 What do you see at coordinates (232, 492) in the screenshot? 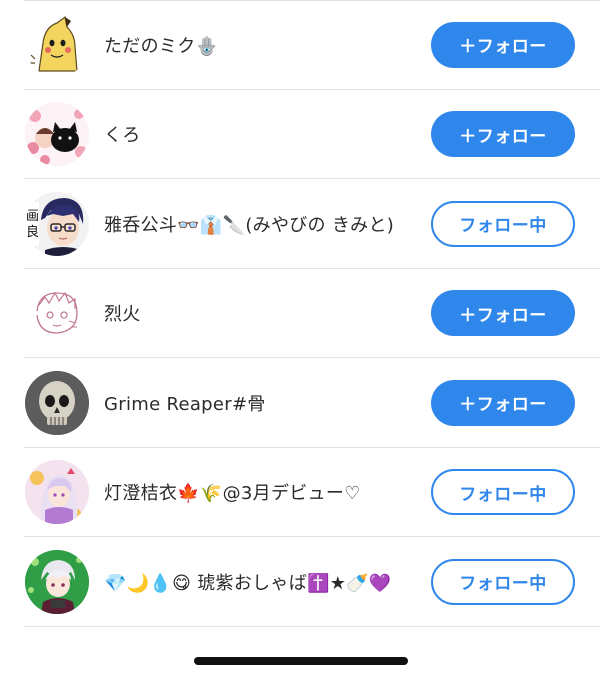
I see `user-name: 灯澄桔衣🍁🌾@3月デビュー♡` at bounding box center [232, 492].